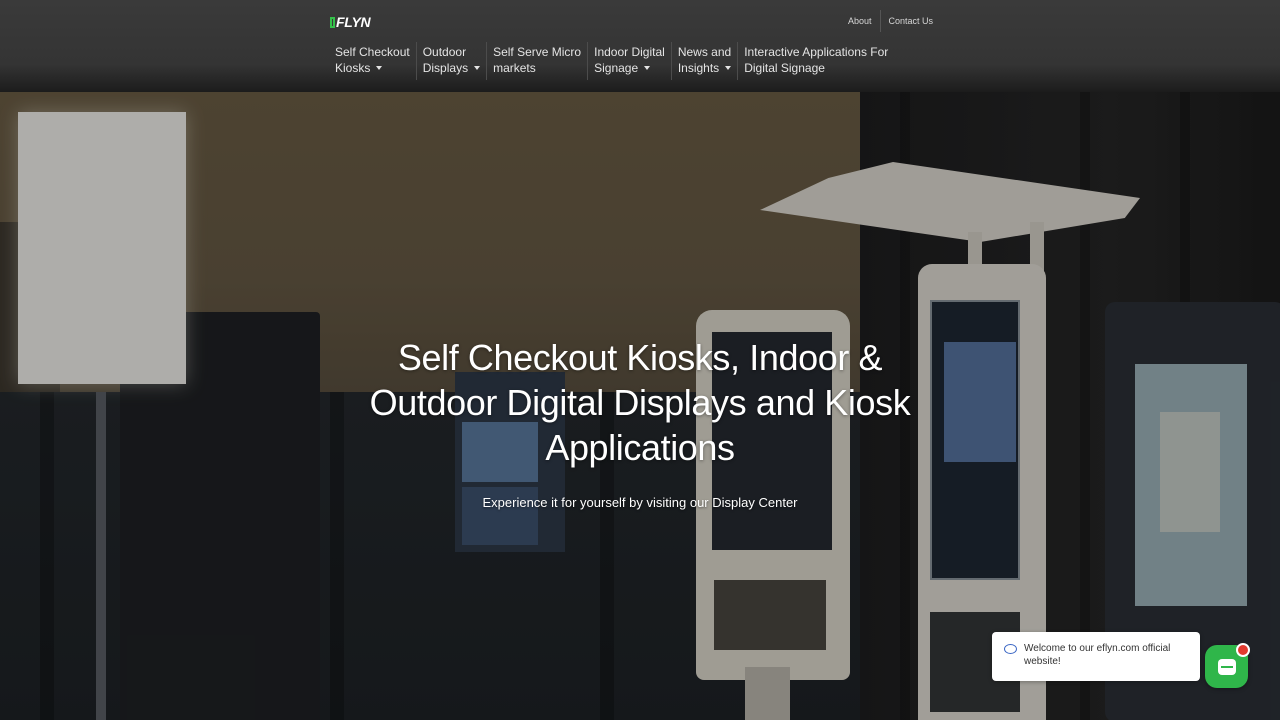 The width and height of the screenshot is (1280, 720). Describe the element at coordinates (616, 68) in the screenshot. I see `nav-item-label-line2: Signage` at that location.